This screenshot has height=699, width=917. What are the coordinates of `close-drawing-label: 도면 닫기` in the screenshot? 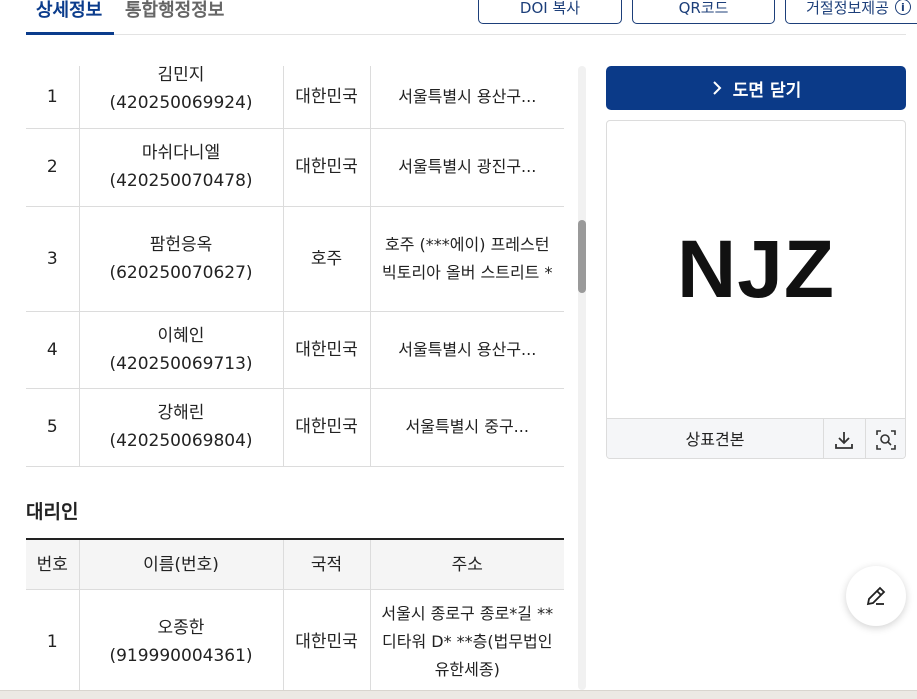 It's located at (767, 90).